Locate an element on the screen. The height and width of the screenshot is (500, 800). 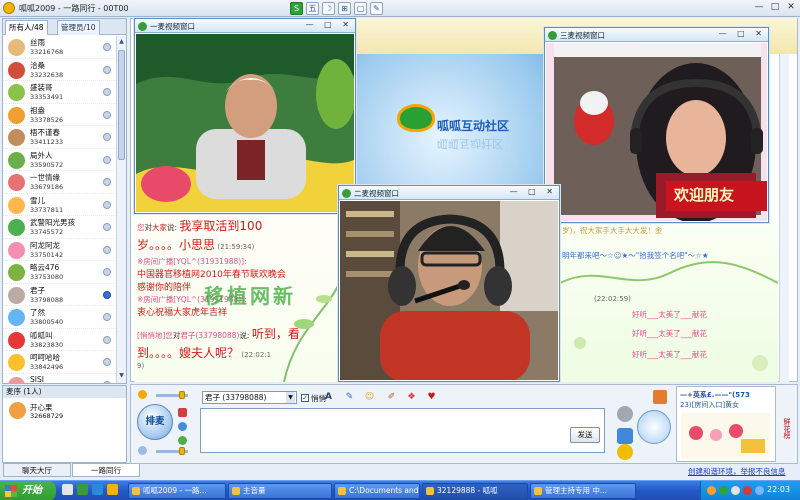
list-item: 君子 33798088 is located at coordinates (59, 295).